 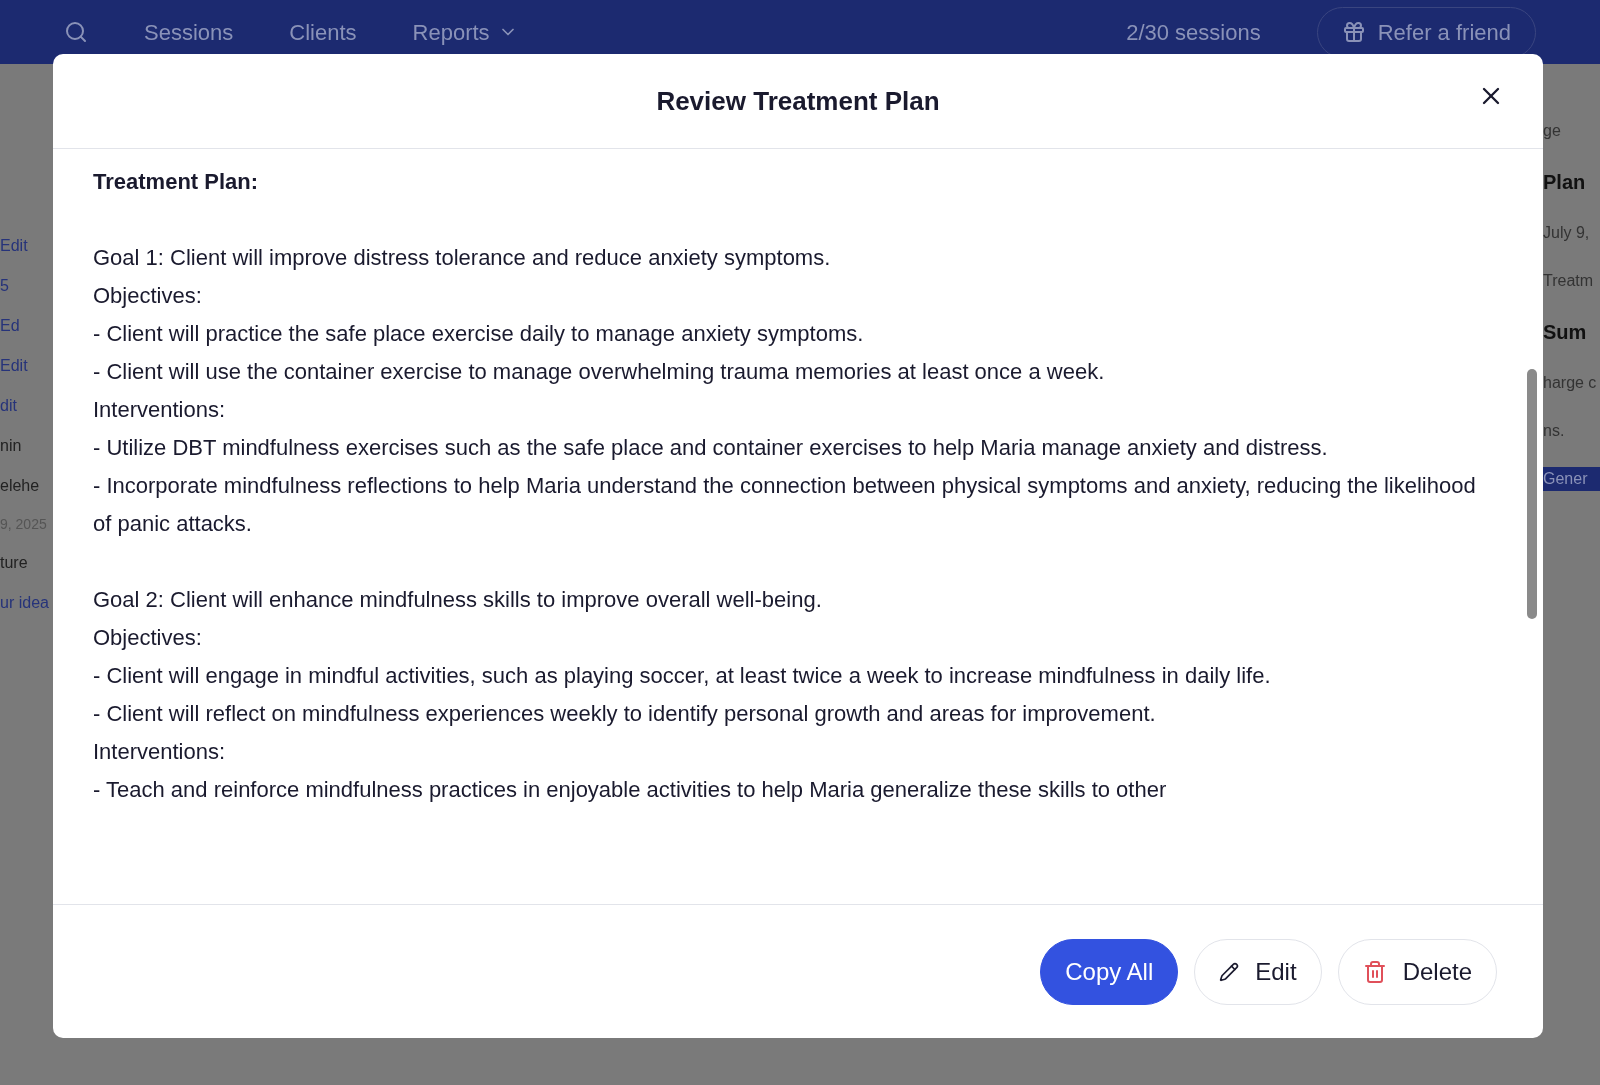 What do you see at coordinates (462, 258) in the screenshot?
I see `plan-text-line: Goal 1: Client will improve distress tolerance and reduce anxiety symptoms.` at bounding box center [462, 258].